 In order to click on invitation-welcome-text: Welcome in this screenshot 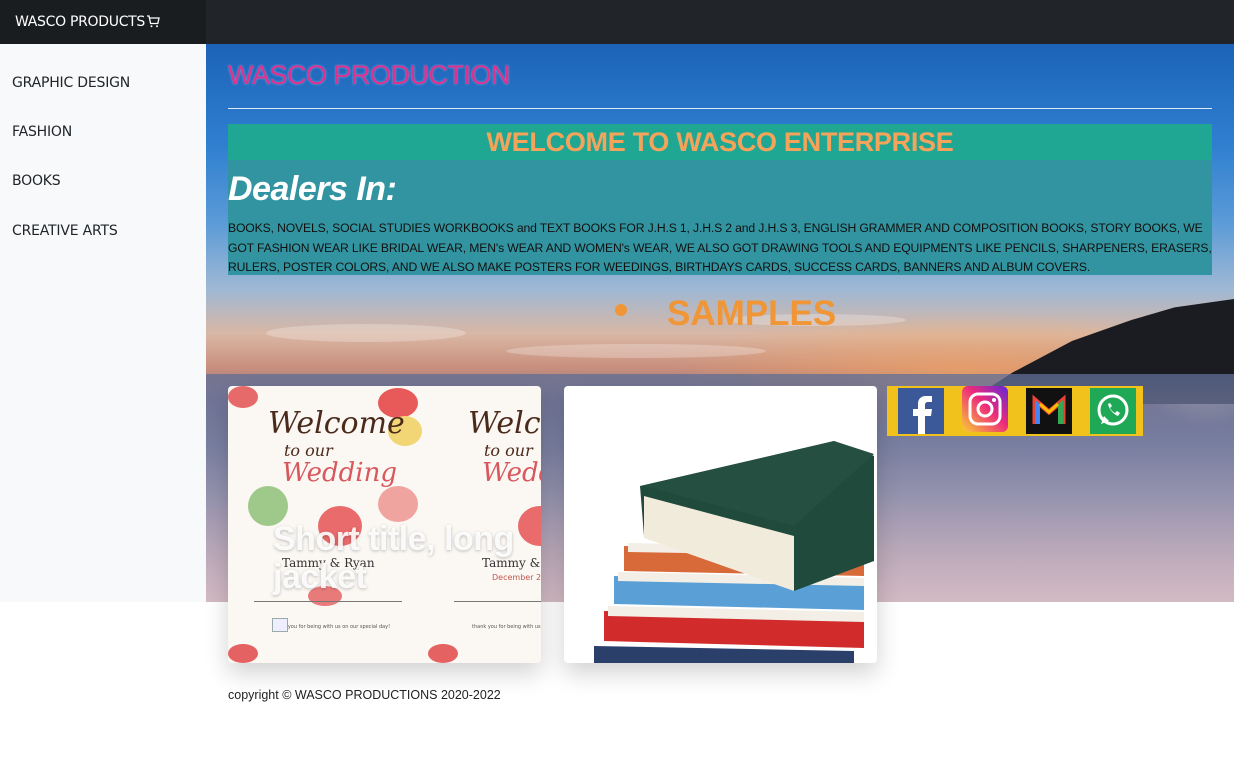, I will do `click(336, 423)`.